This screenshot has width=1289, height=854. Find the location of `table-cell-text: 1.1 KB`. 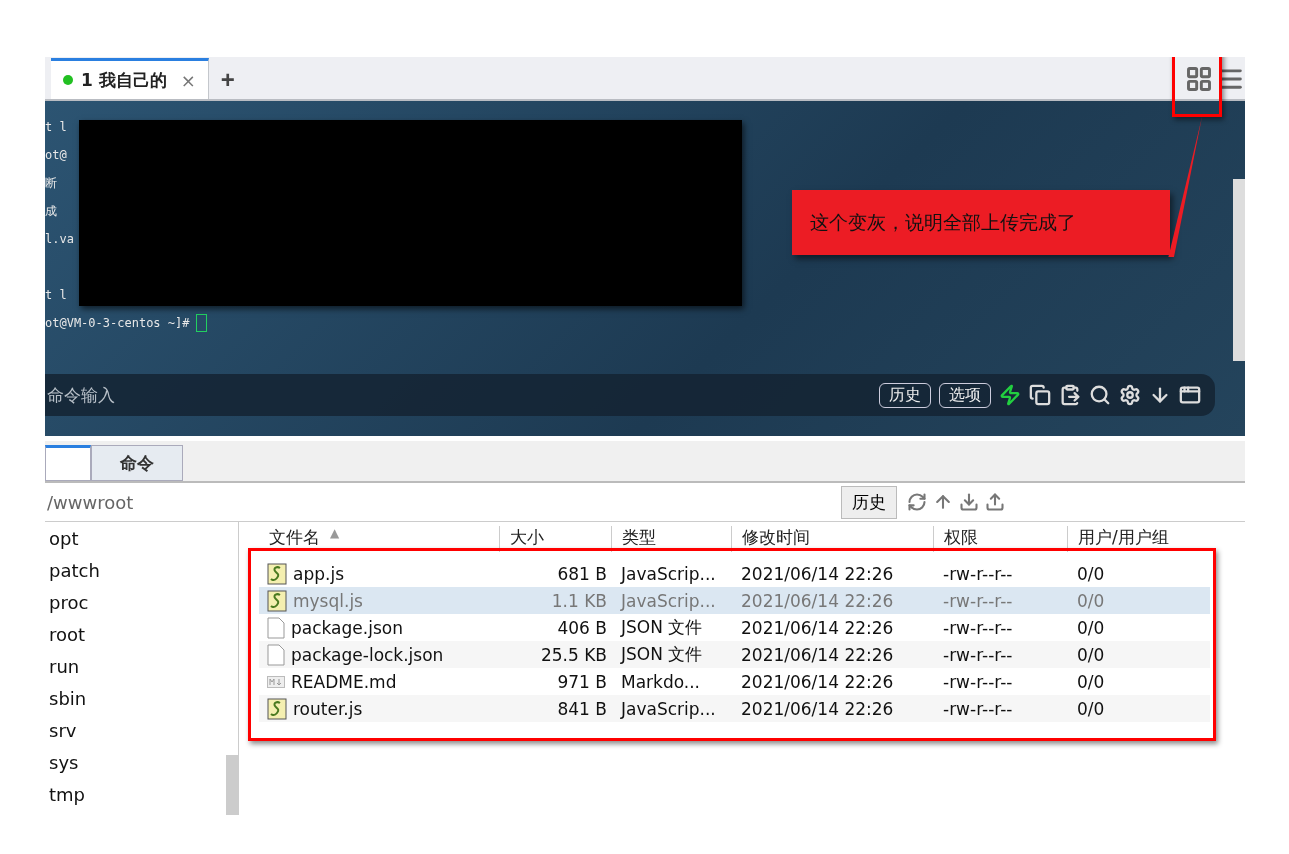

table-cell-text: 1.1 KB is located at coordinates (579, 600).